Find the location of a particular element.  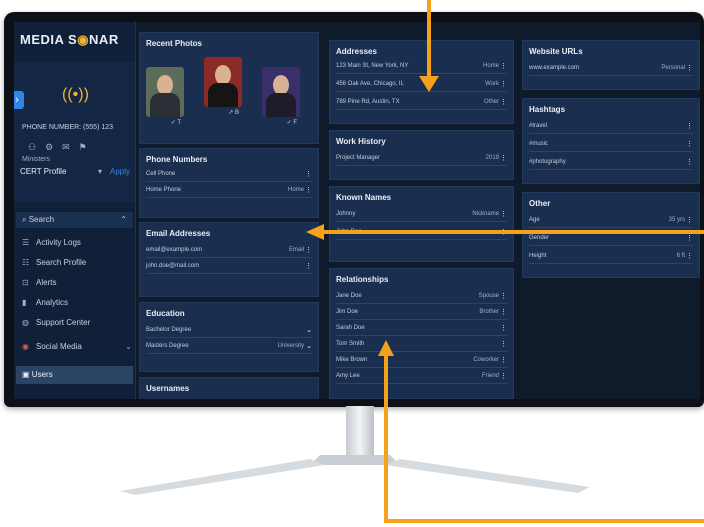

row-label: Home Phone is located at coordinates (164, 190).